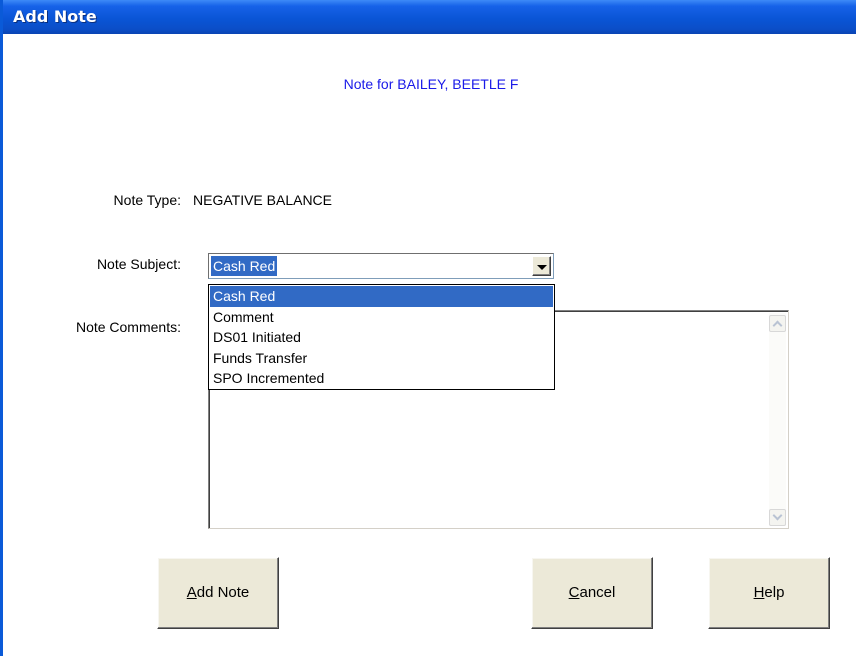 The image size is (856, 656). I want to click on cancel-button: Cancel, so click(592, 593).